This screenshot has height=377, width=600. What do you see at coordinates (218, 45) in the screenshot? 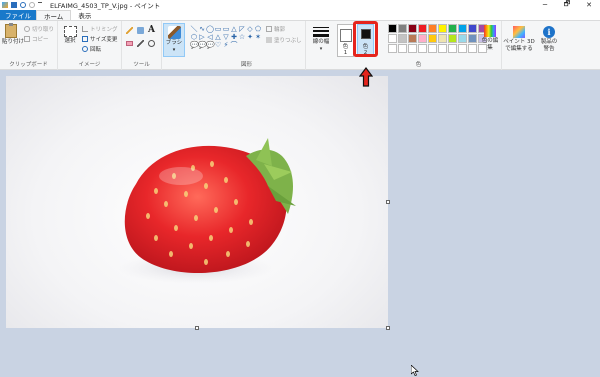
I see `shape-item: ♡` at bounding box center [218, 45].